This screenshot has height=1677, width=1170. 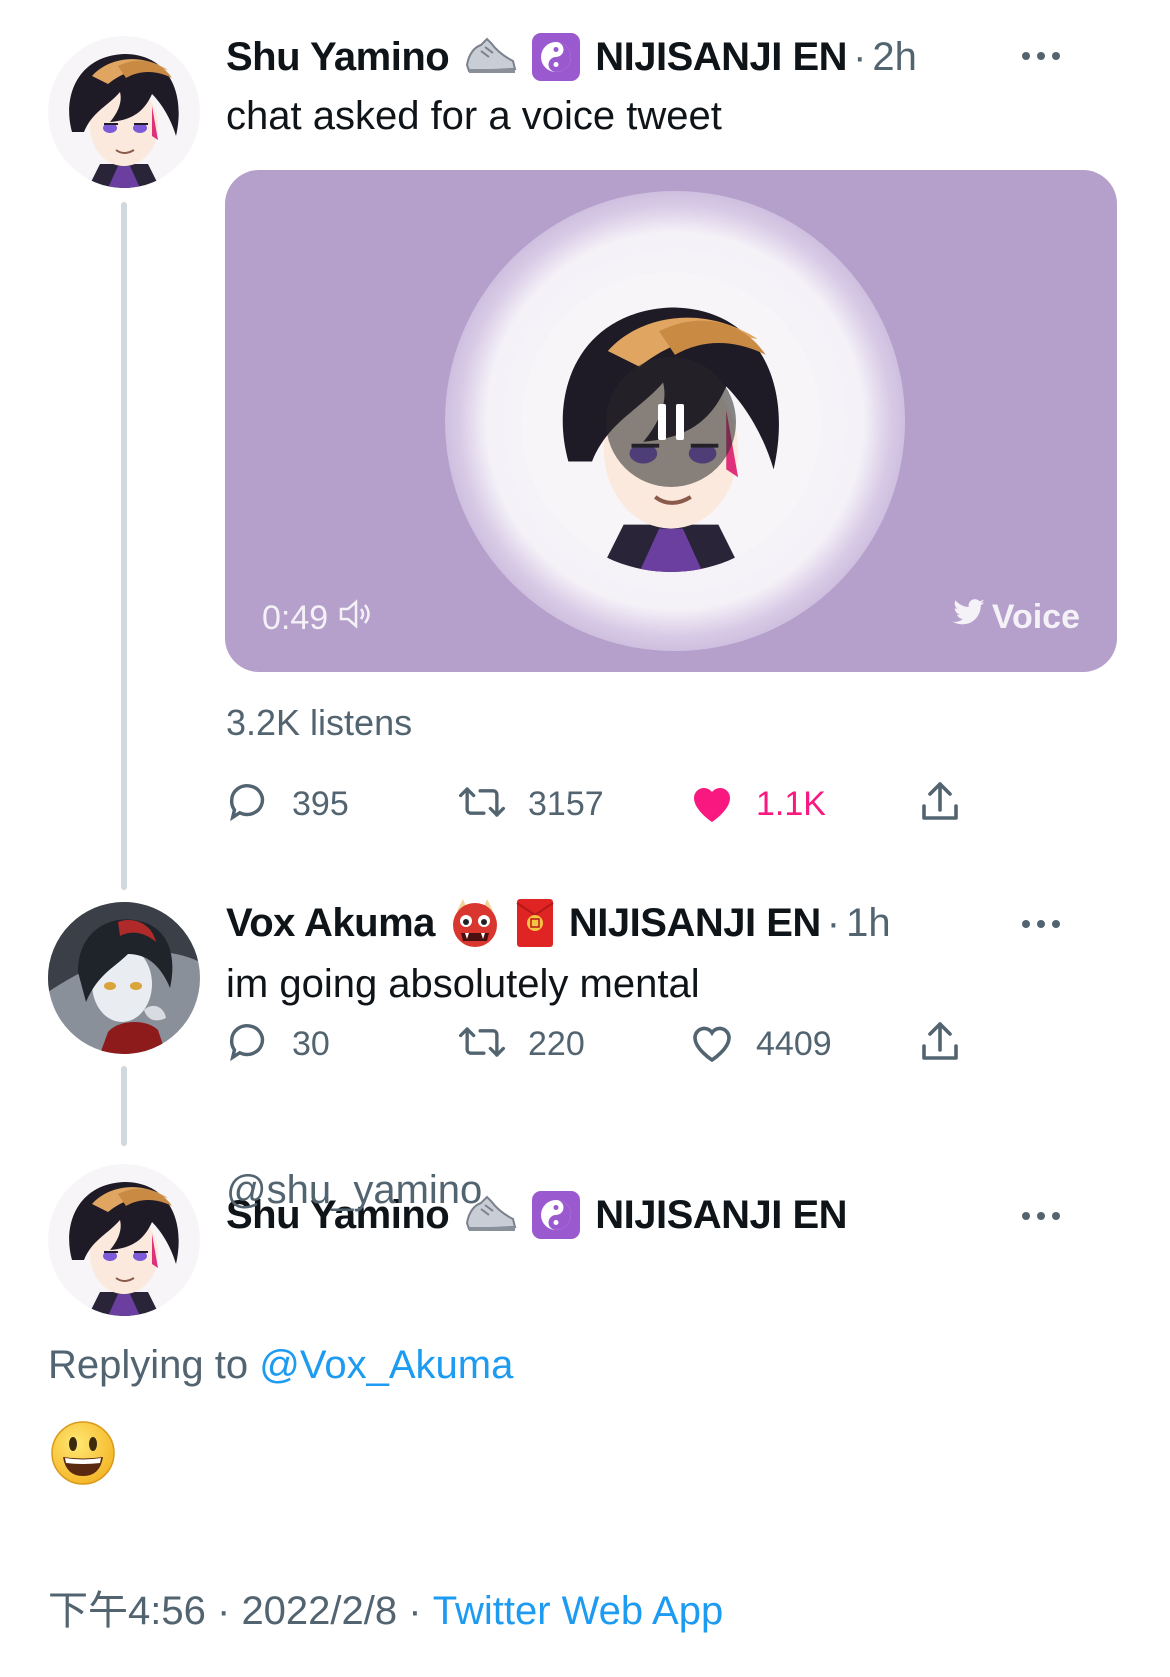 I want to click on speaker-icon, so click(x=356, y=618).